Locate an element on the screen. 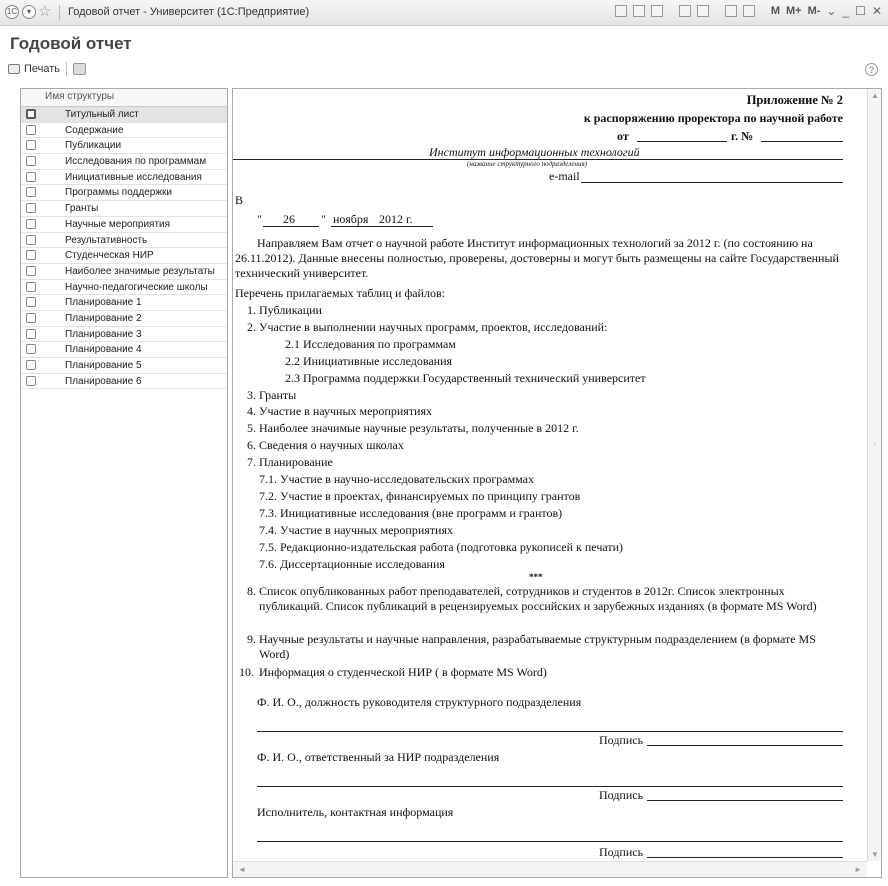 This screenshot has width=888, height=886. favorites-icon is located at coordinates (684, 11).